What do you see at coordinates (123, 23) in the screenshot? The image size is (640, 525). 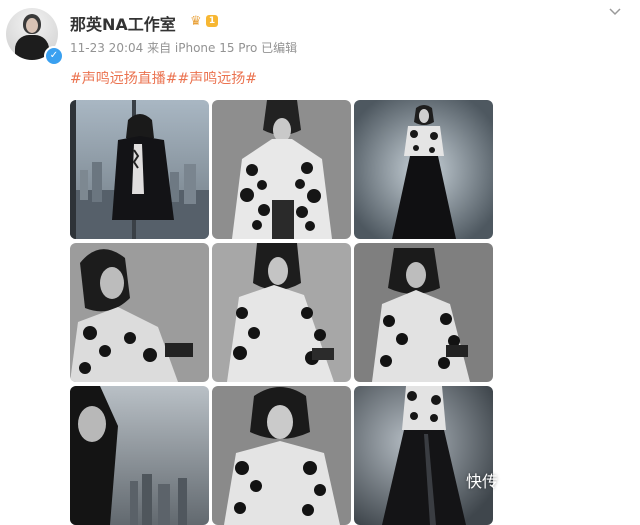 I see `username: 那英NA工作室` at bounding box center [123, 23].